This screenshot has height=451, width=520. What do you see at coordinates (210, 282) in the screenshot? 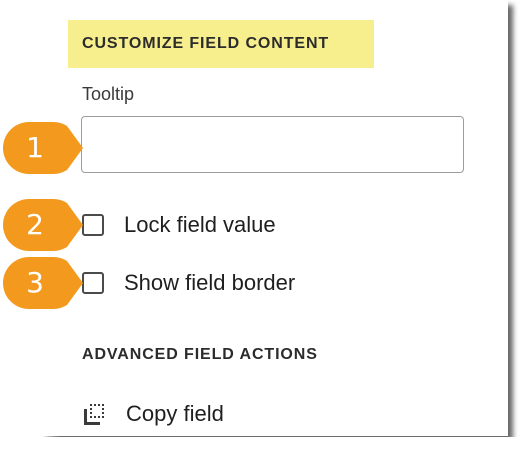
I see `show-border-label: Show field border` at bounding box center [210, 282].